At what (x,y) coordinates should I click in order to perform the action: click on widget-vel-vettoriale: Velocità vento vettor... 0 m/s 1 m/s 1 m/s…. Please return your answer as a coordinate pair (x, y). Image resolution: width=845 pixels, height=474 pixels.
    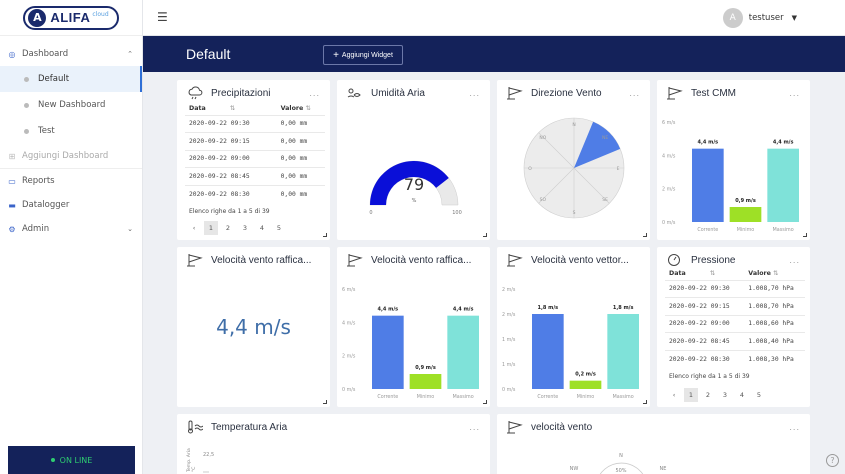
    Looking at the image, I should click on (573, 327).